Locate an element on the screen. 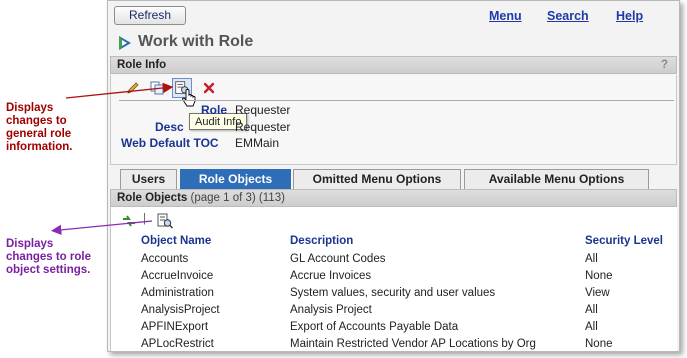  object-description: Export of Accounts Payable Data is located at coordinates (374, 327).